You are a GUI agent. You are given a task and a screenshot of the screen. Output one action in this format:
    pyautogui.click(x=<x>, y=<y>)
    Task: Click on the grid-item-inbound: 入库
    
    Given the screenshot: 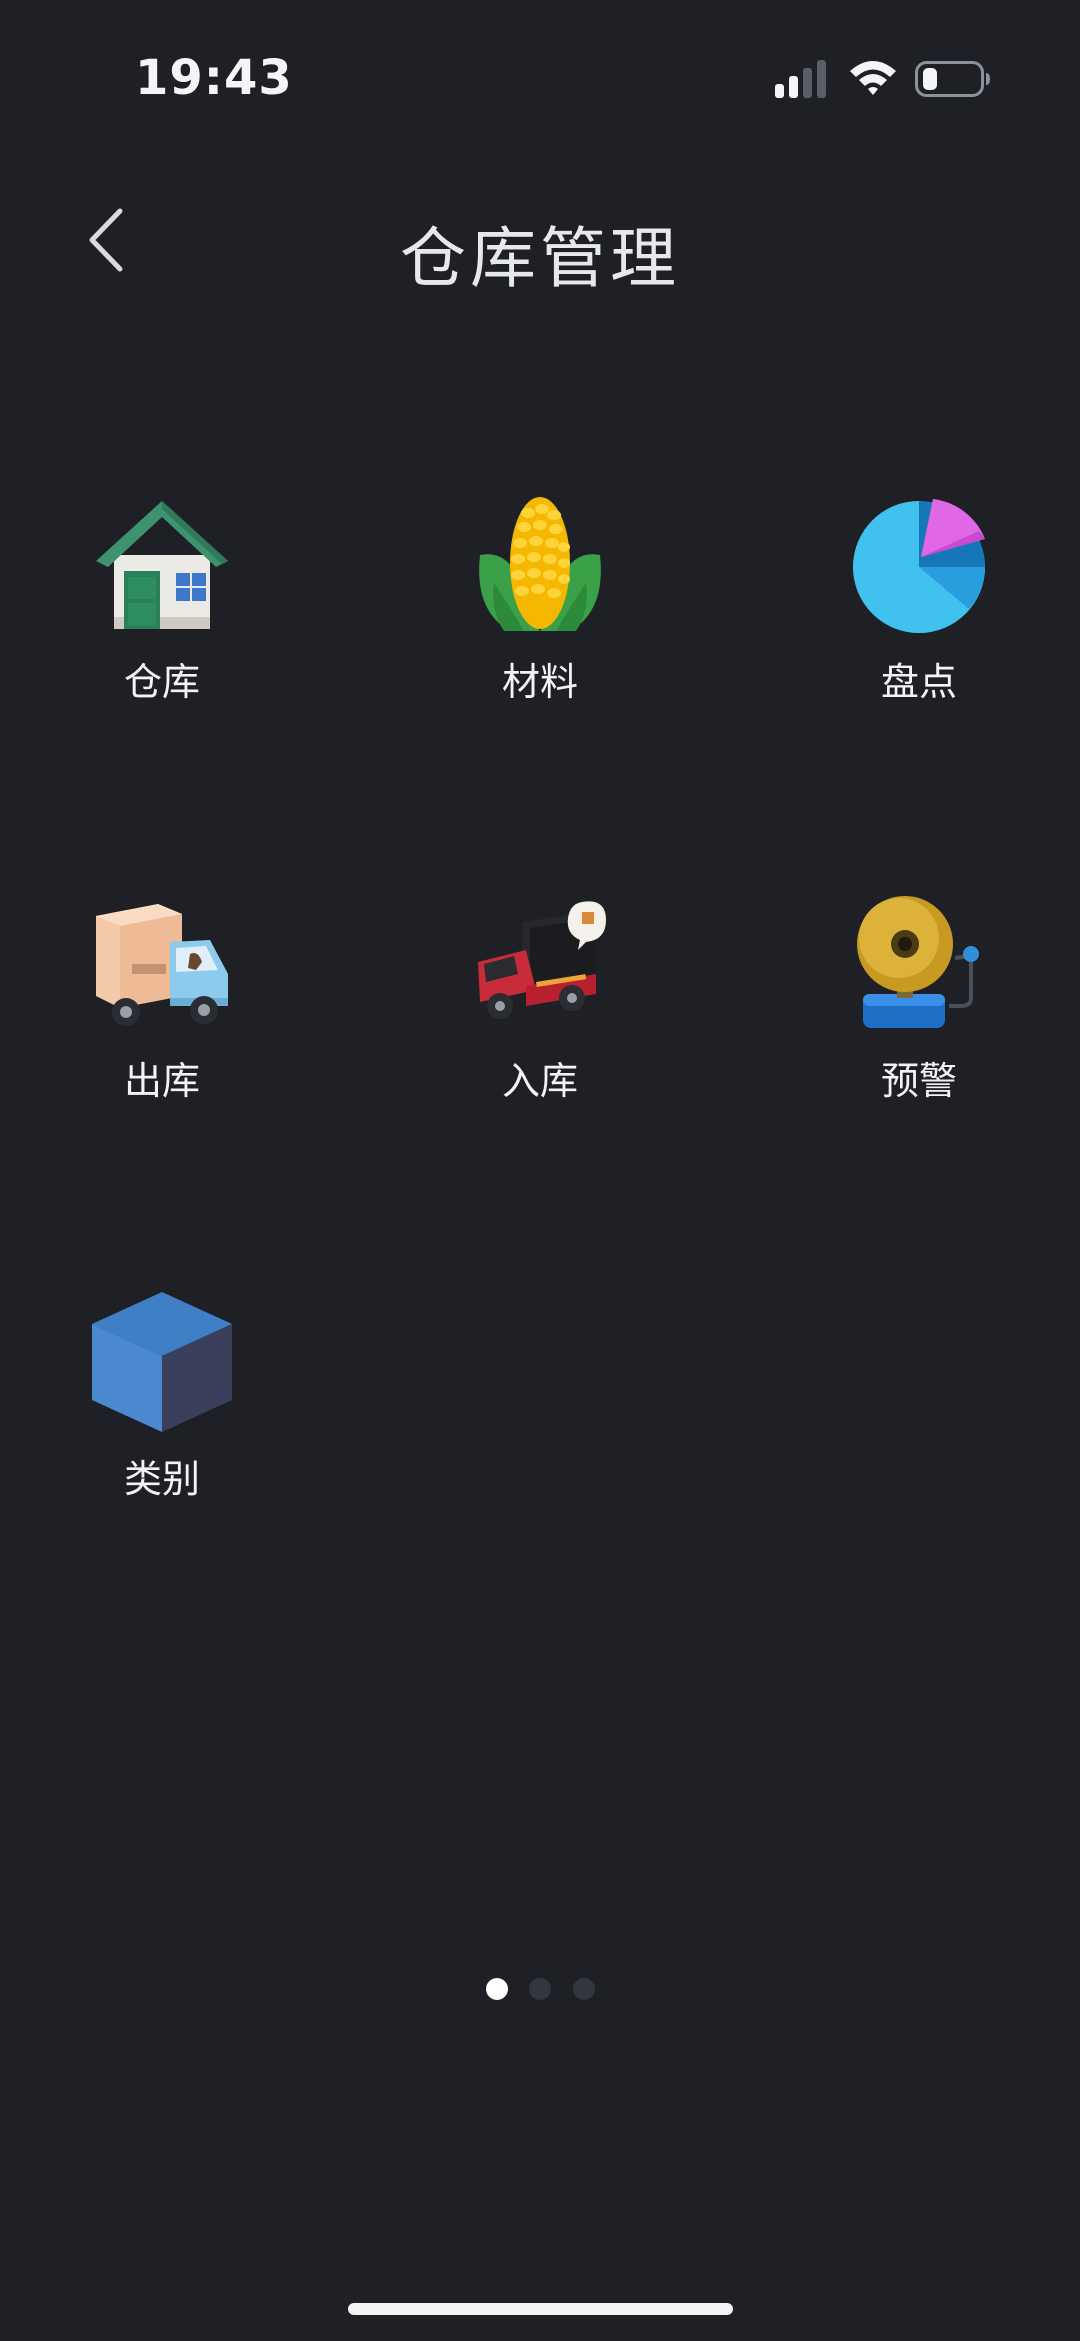 What is the action you would take?
    pyautogui.click(x=540, y=1014)
    